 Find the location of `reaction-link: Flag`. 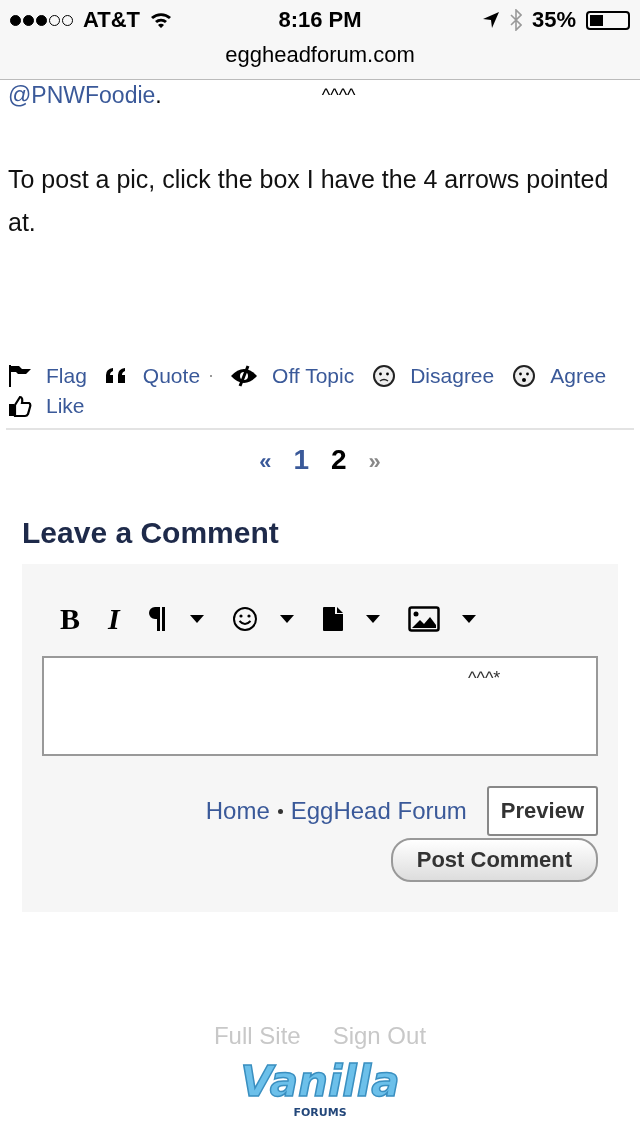

reaction-link: Flag is located at coordinates (66, 376).